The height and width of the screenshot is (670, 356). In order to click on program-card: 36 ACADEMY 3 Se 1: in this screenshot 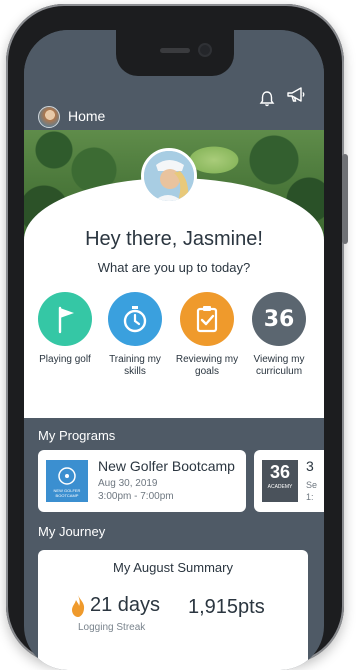, I will do `click(289, 481)`.